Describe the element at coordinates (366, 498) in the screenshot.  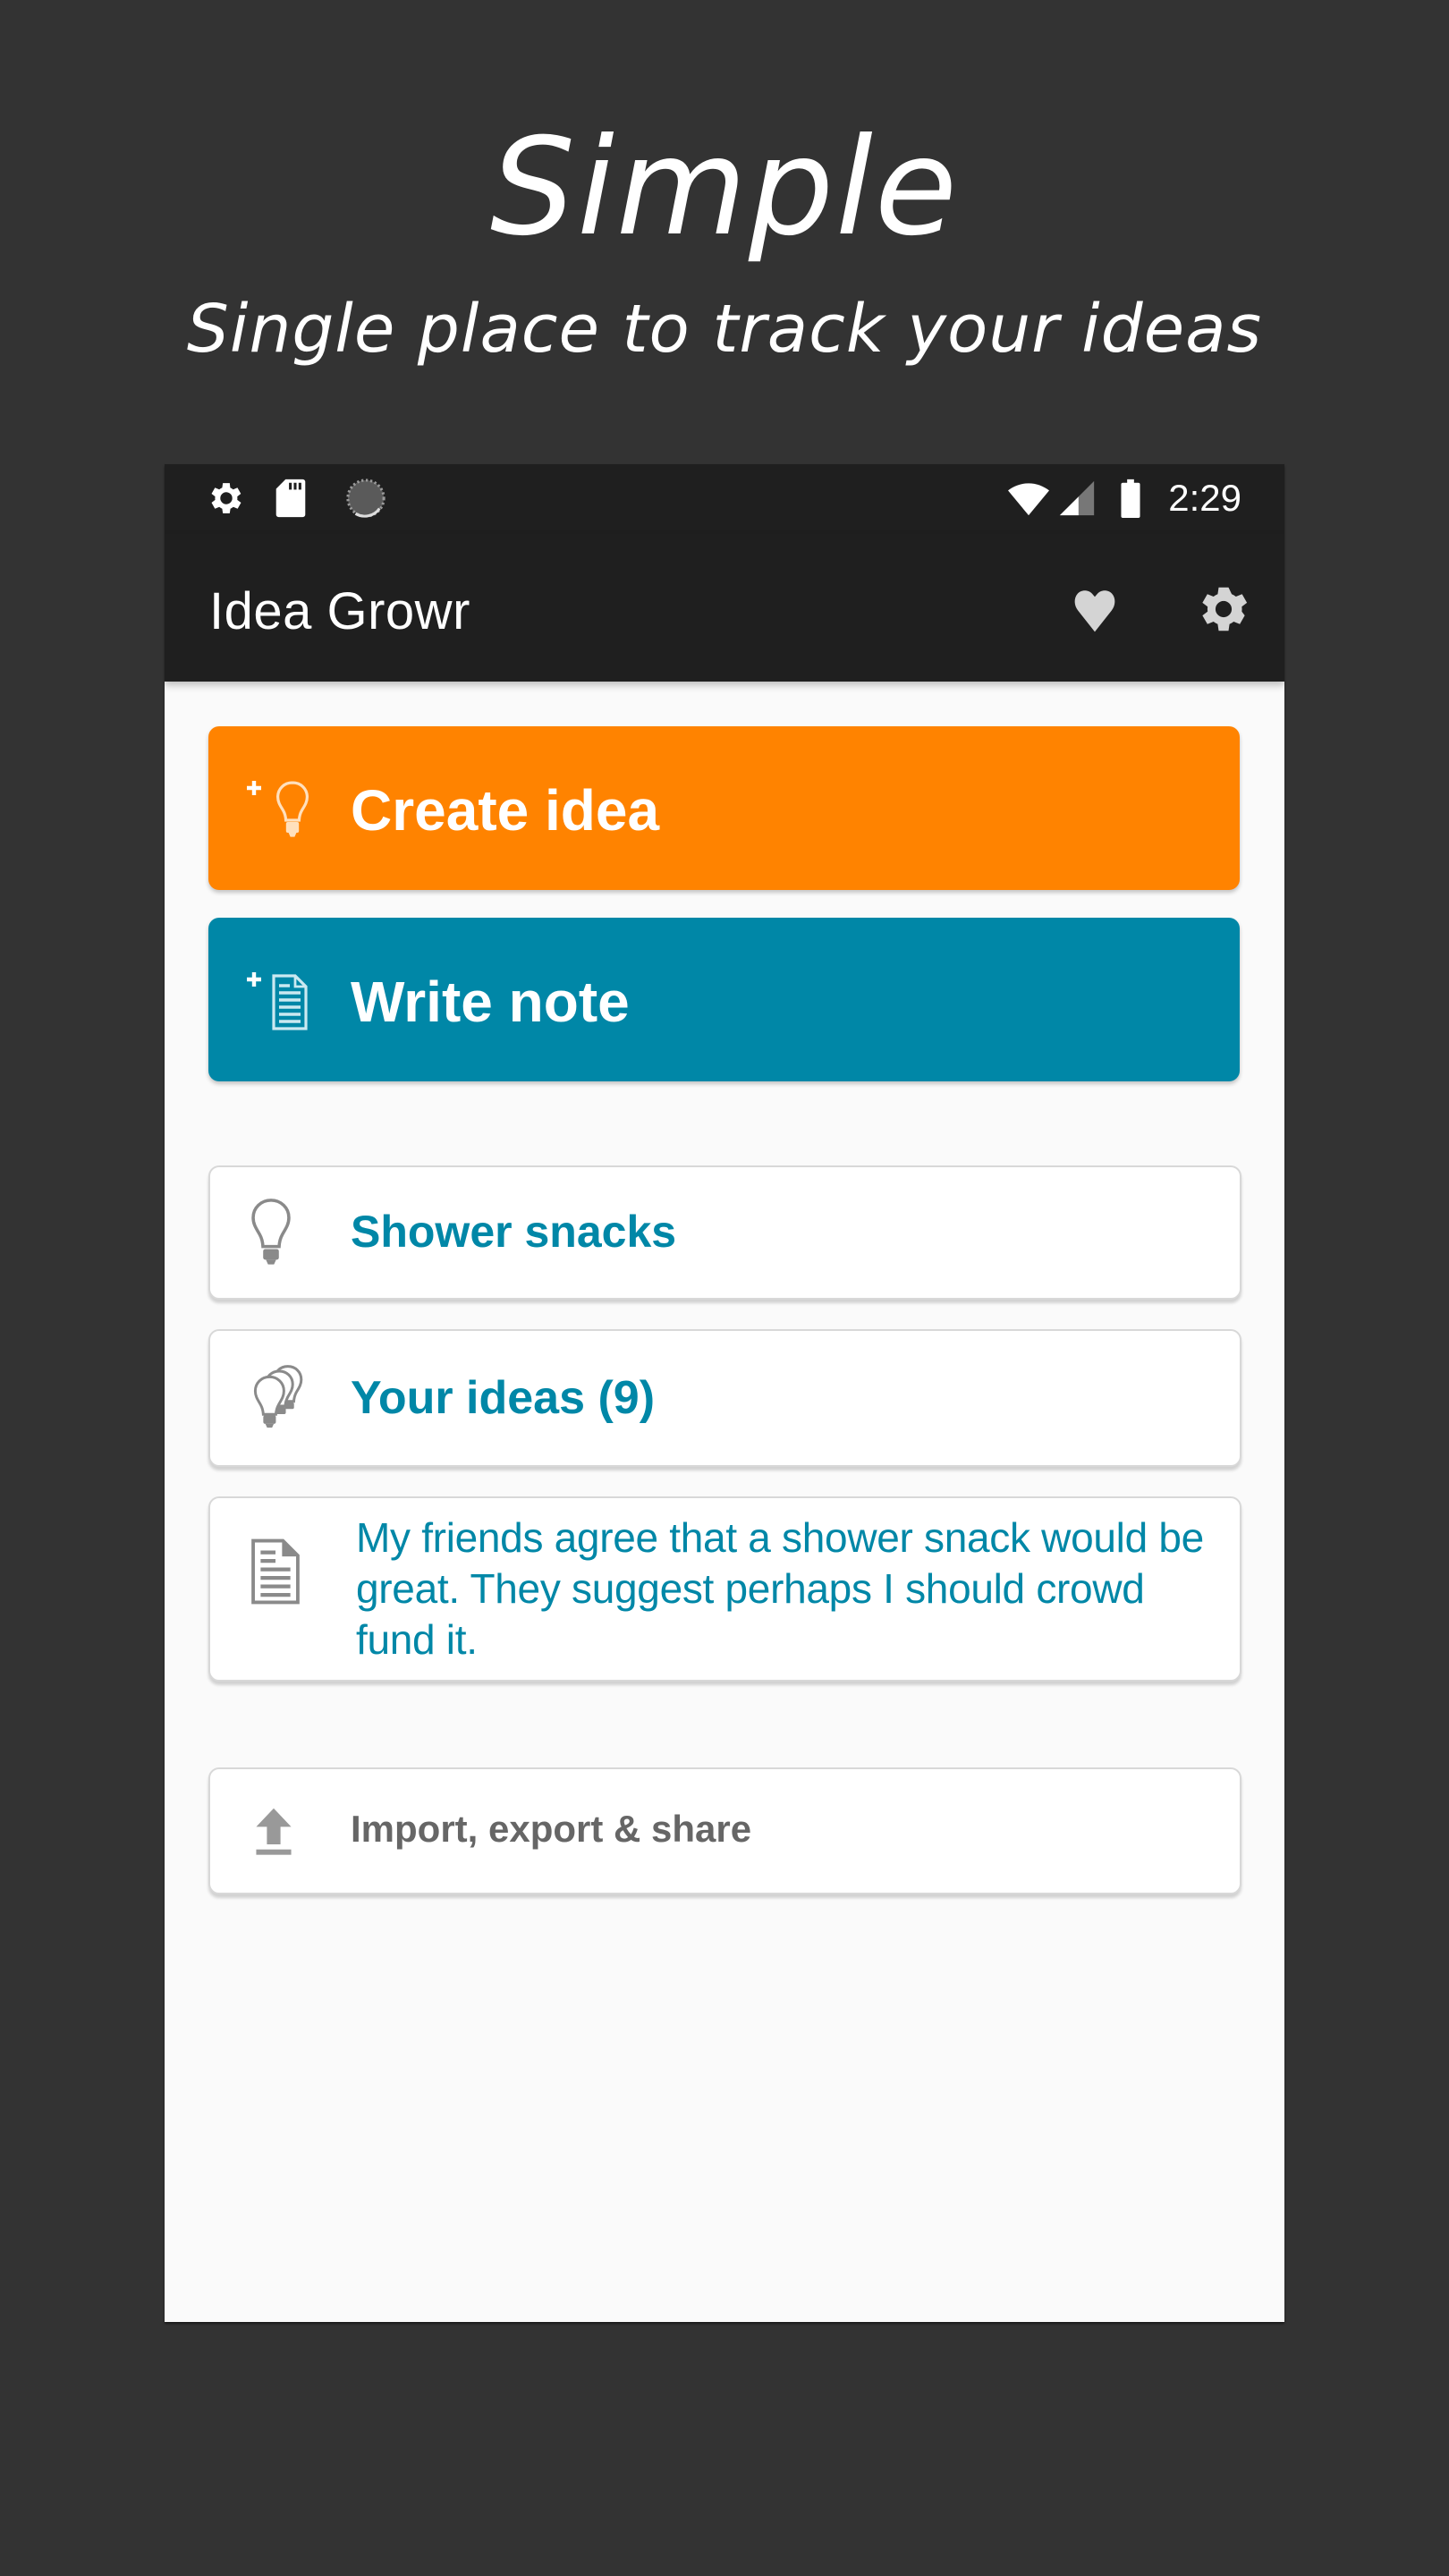
I see `sync-spinner-icon` at that location.